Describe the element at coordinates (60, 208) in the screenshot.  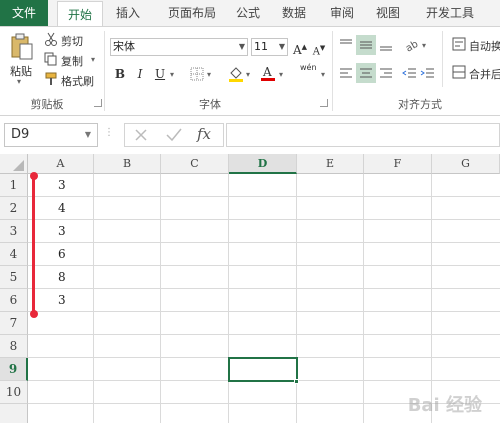
I see `cell-a2: 4` at that location.